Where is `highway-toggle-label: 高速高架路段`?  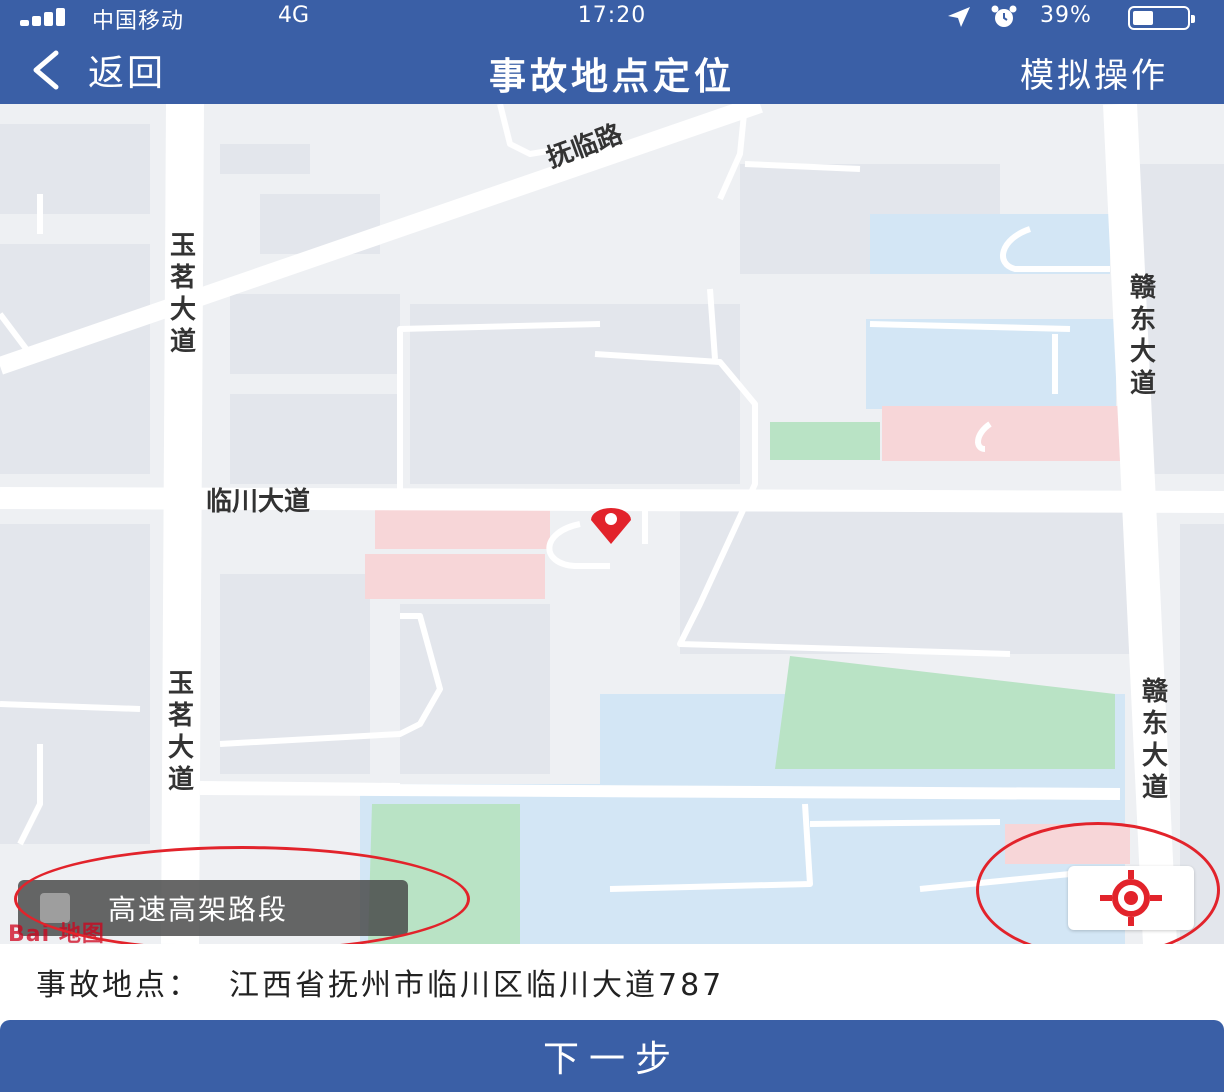
highway-toggle-label: 高速高架路段 is located at coordinates (198, 909).